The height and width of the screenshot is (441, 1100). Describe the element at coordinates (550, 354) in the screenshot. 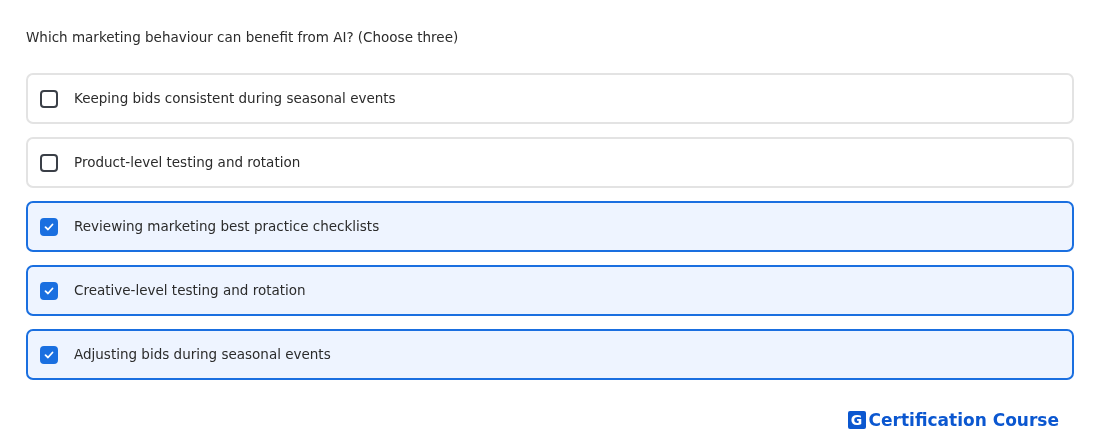

I see `answer-option: Adjusting bids during seasonal events` at that location.